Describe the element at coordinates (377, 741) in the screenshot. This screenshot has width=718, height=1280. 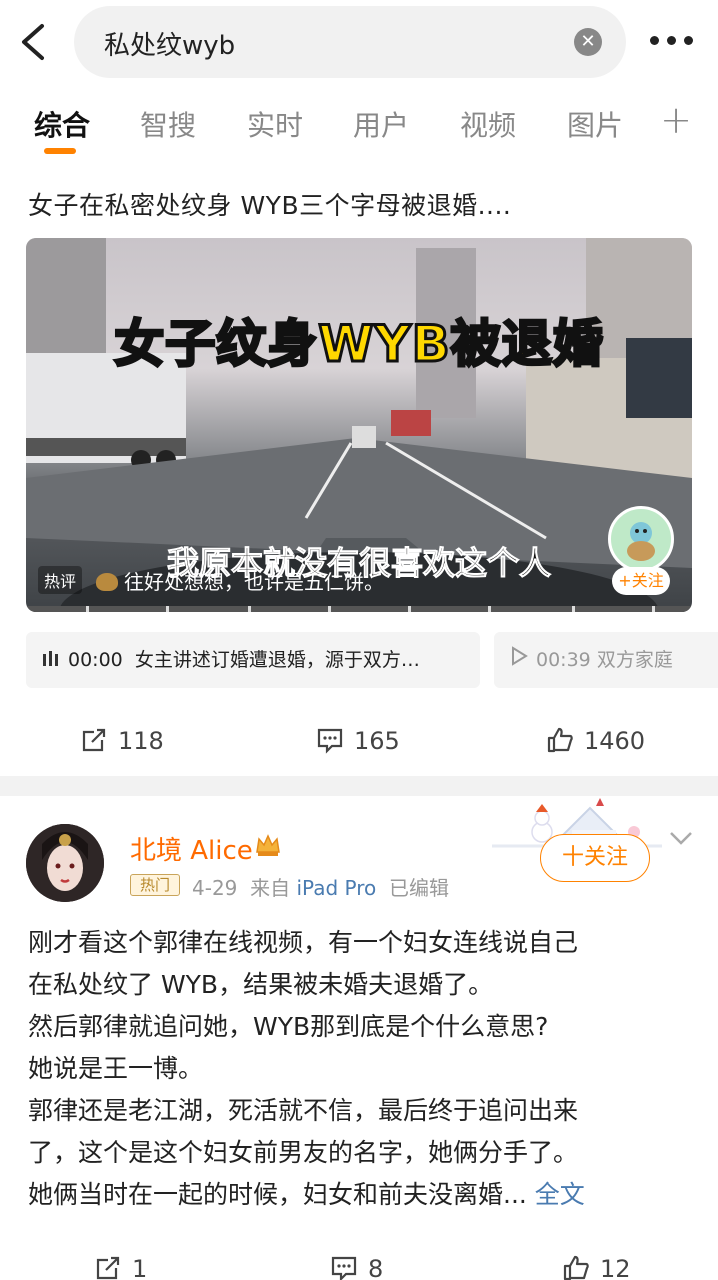
I see `comment-count: 165` at that location.